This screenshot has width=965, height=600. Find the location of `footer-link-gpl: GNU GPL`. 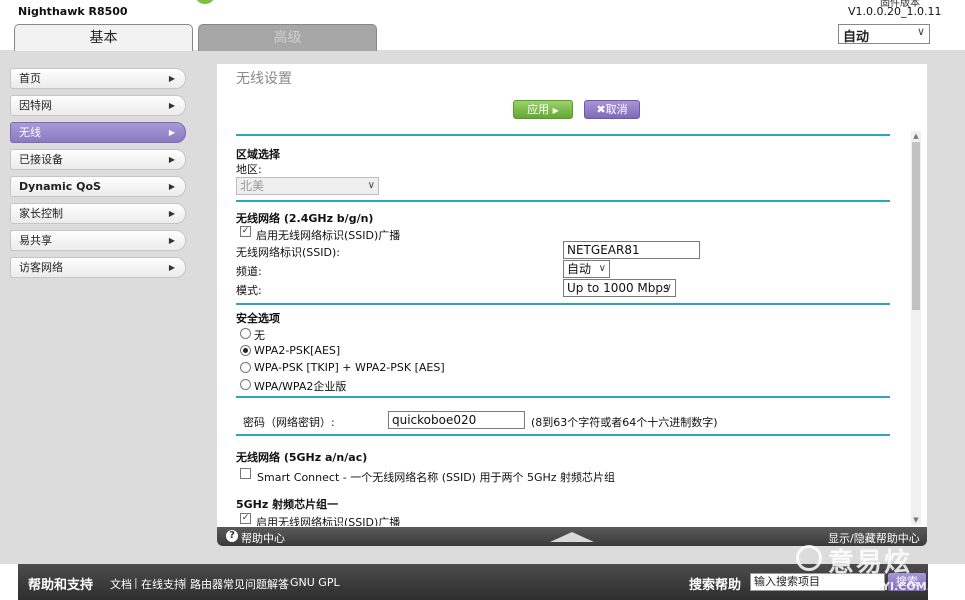

footer-link-gpl: GNU GPL is located at coordinates (315, 582).